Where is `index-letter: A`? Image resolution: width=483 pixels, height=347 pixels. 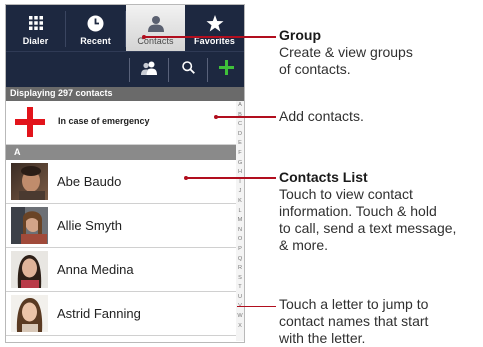
index-letter: A is located at coordinates (240, 106).